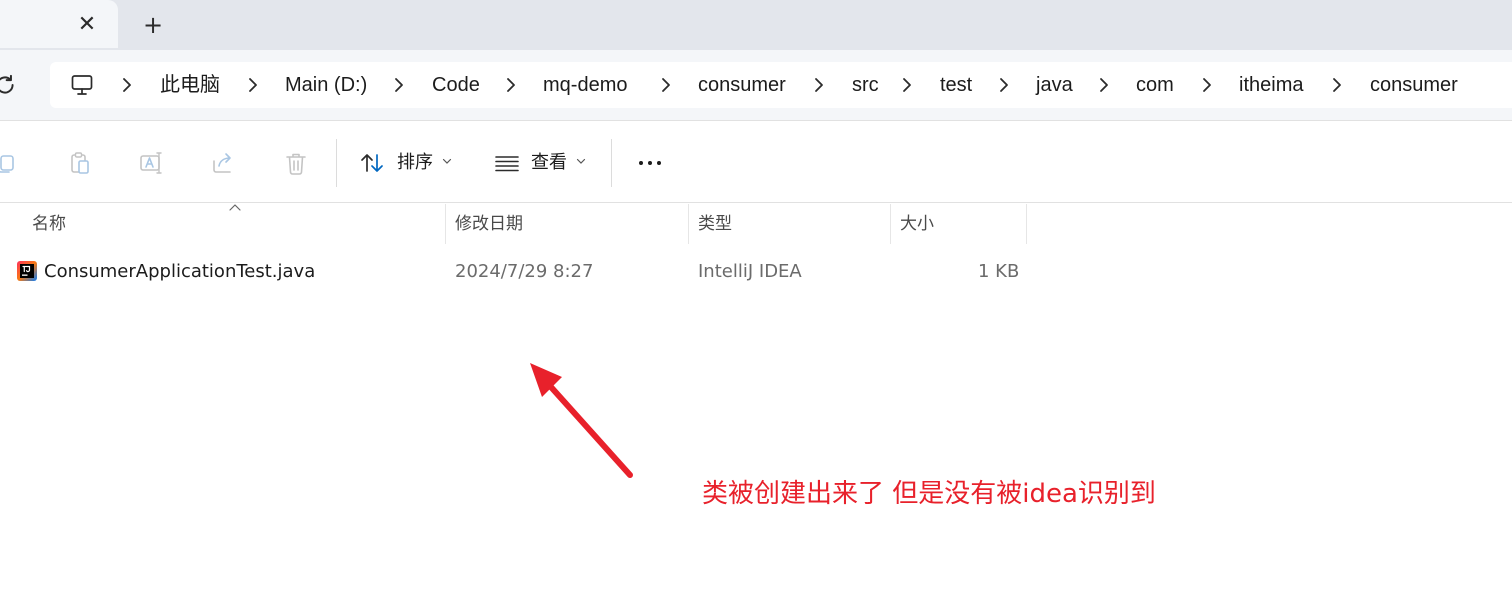 The width and height of the screenshot is (1512, 610). What do you see at coordinates (715, 224) in the screenshot?
I see `column-header-type: 类型` at bounding box center [715, 224].